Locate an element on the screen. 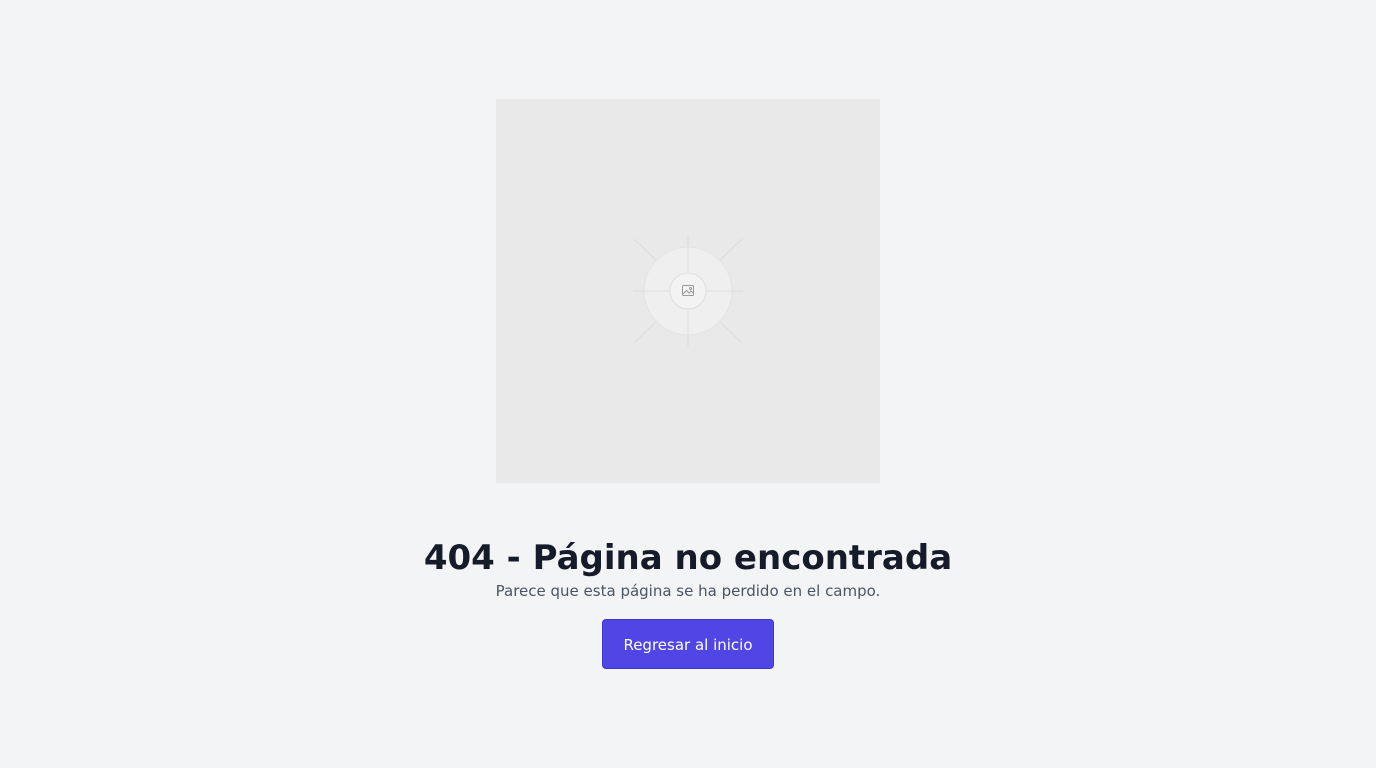 The image size is (1376, 768). home-button: Regresar al inicio is located at coordinates (688, 644).